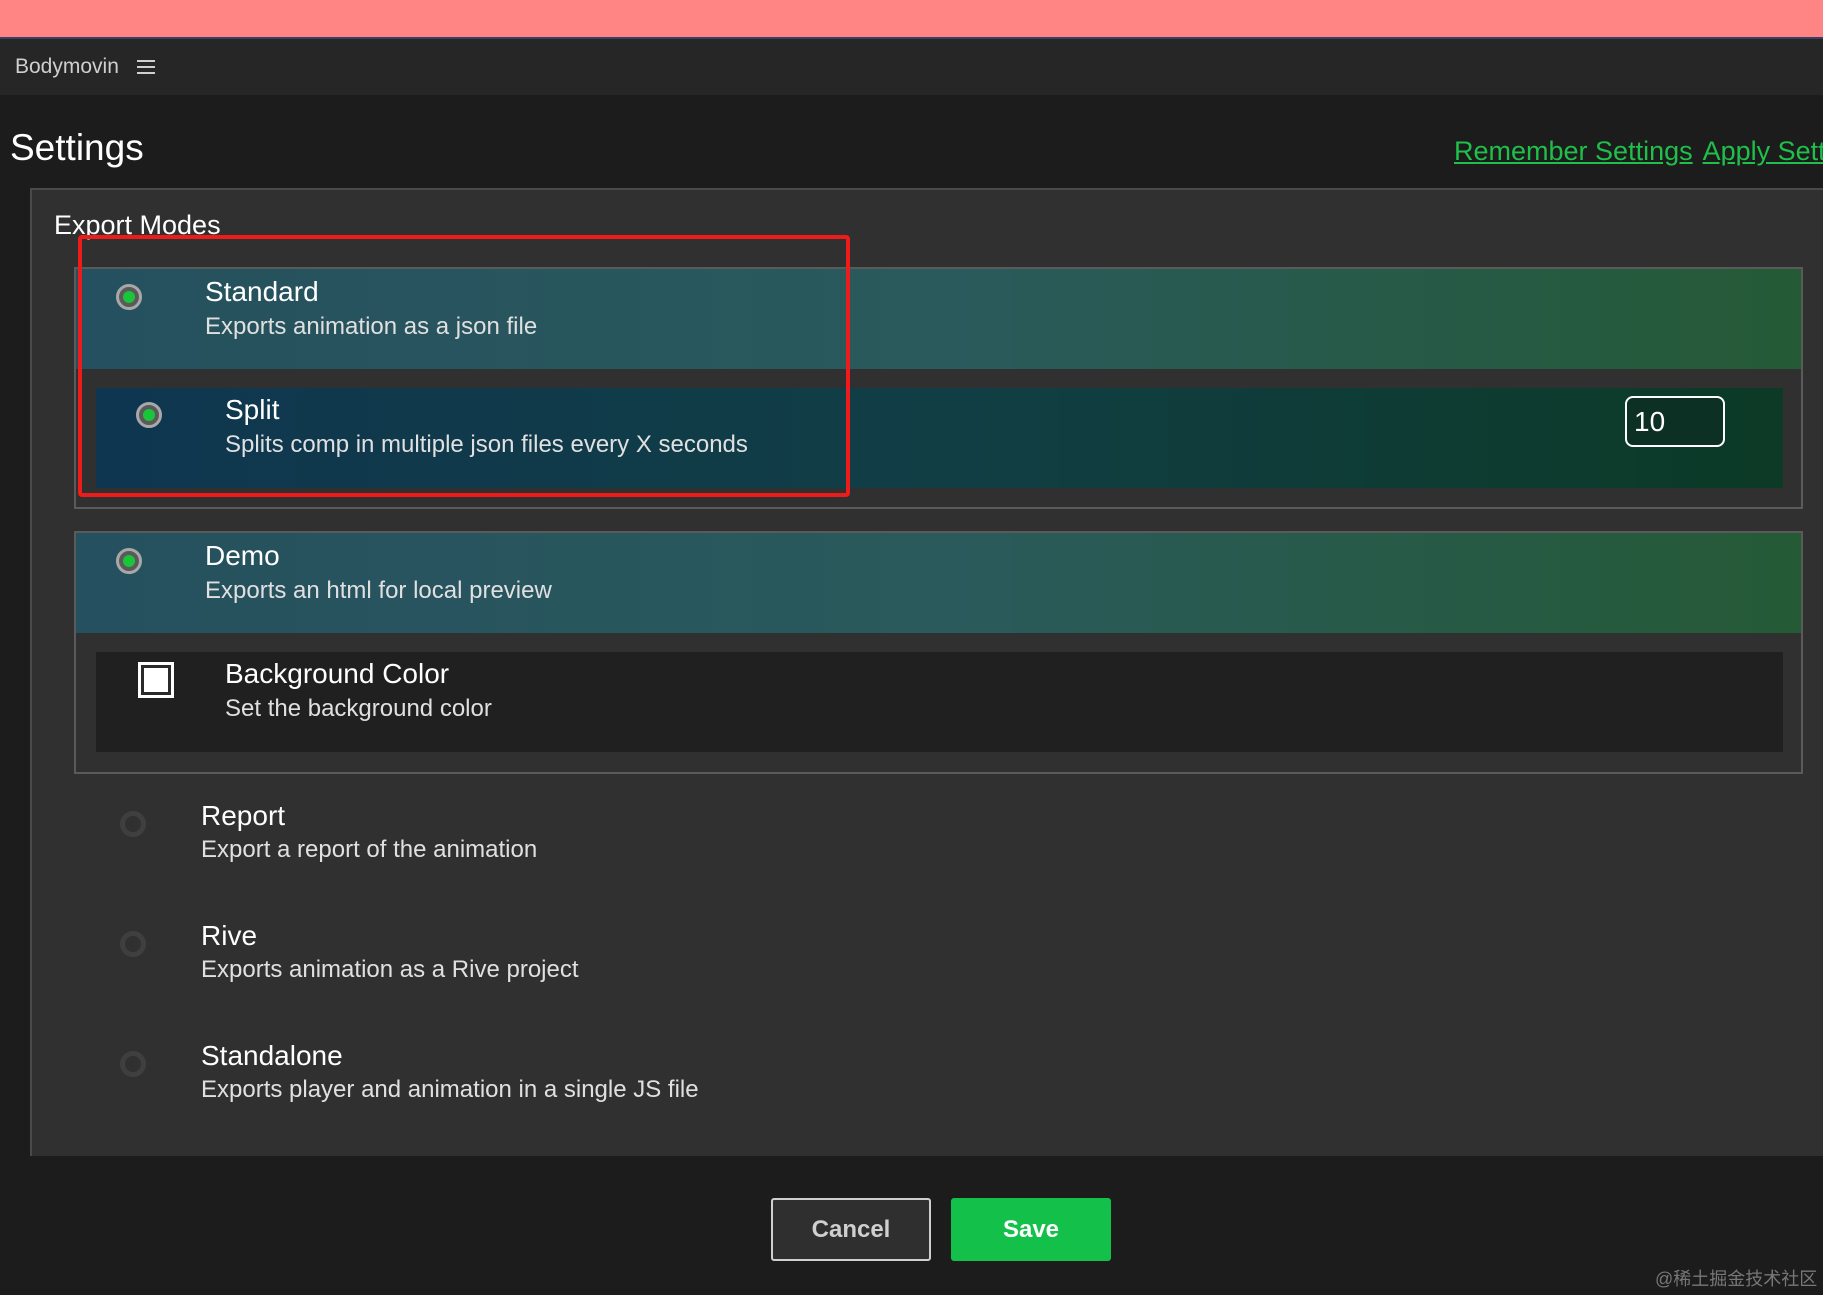  I want to click on background-color-swatch, so click(156, 680).